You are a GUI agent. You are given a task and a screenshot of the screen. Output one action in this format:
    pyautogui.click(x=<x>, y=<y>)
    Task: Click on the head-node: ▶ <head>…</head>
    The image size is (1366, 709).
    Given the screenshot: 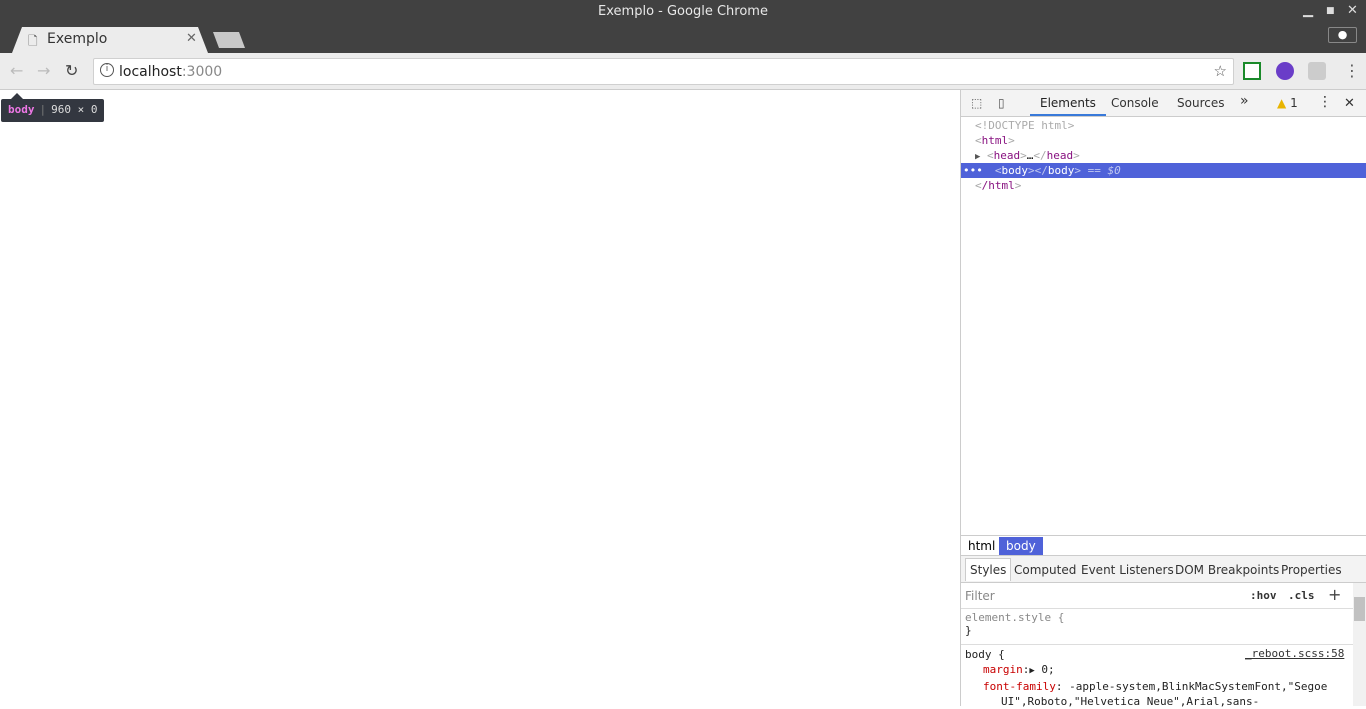 What is the action you would take?
    pyautogui.click(x=1027, y=155)
    